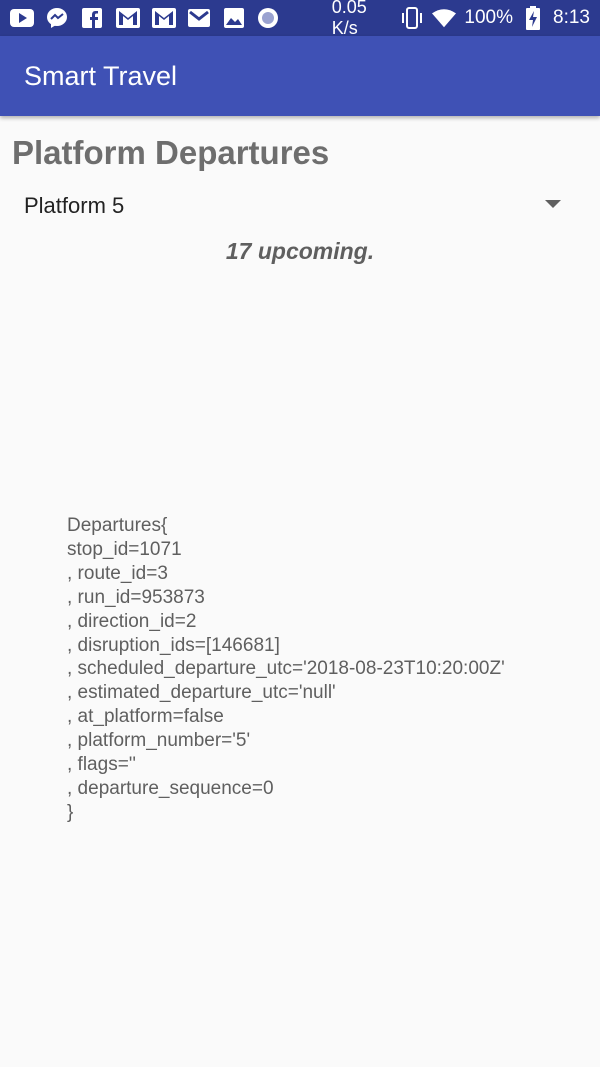 This screenshot has width=600, height=1067. I want to click on vibrate-icon, so click(412, 18).